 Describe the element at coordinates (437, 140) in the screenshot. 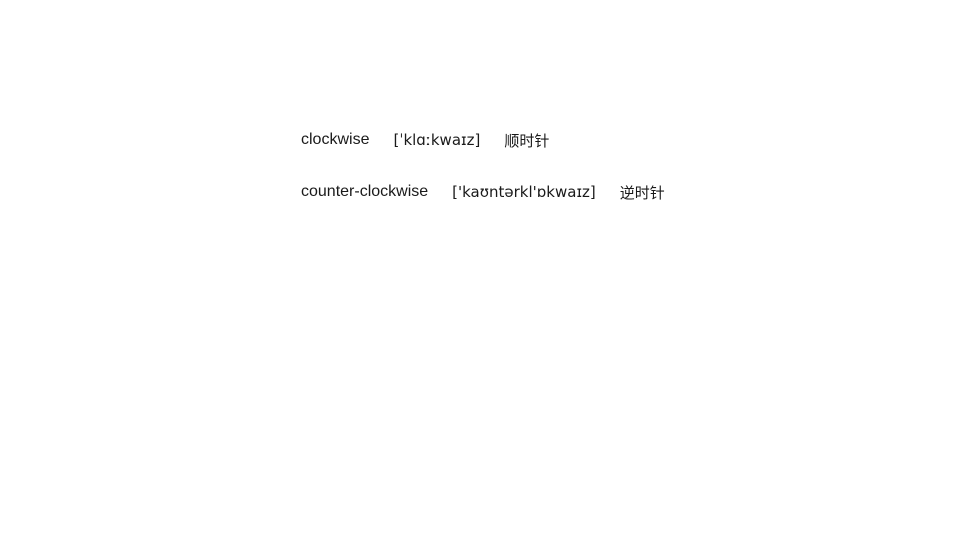

I see `vocab-phonetic: [ˈklɑːkwaɪz]` at that location.